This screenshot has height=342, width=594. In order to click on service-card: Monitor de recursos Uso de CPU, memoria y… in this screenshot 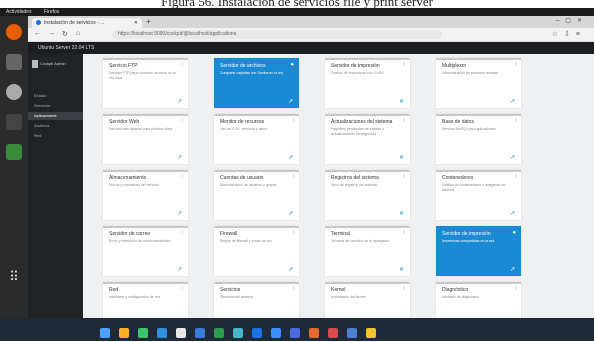, I will do `click(256, 139)`.